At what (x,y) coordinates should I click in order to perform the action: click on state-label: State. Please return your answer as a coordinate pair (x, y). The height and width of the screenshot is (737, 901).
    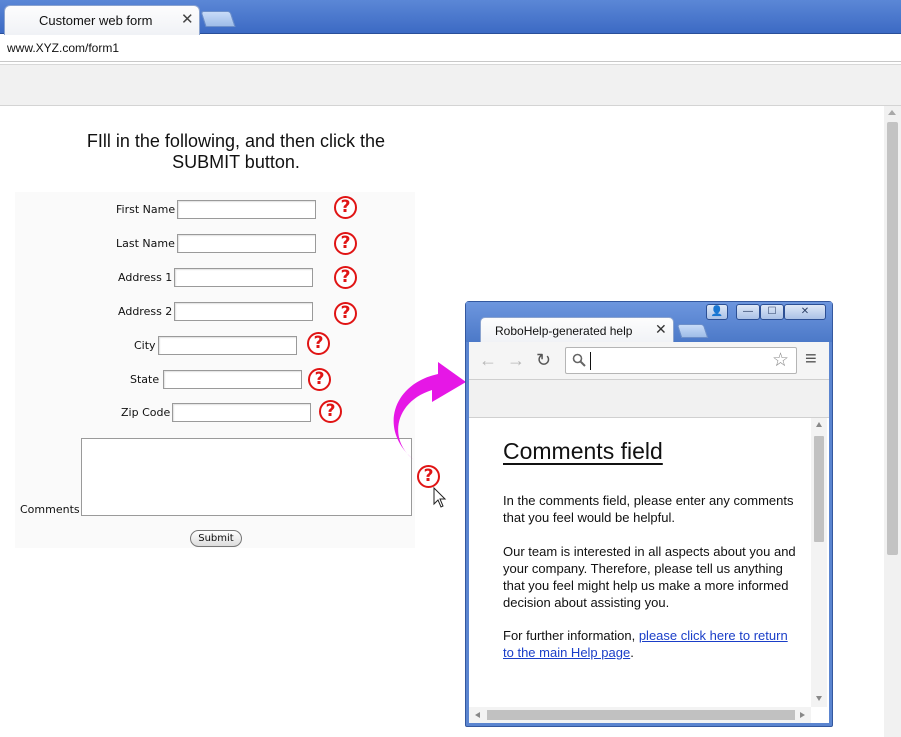
    Looking at the image, I should click on (145, 379).